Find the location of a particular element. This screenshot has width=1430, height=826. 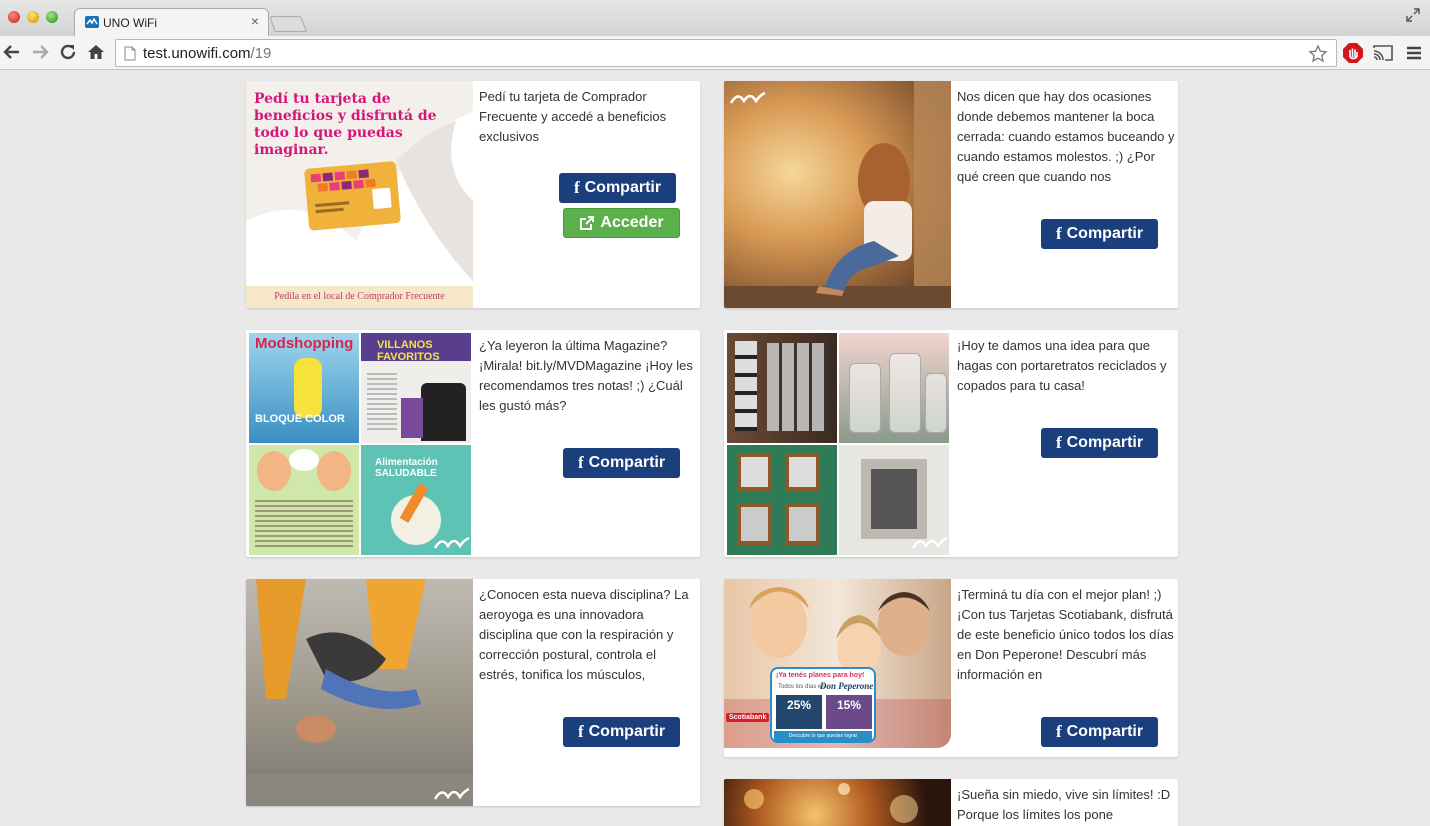

adblock-extension-icon is located at coordinates (1353, 53).